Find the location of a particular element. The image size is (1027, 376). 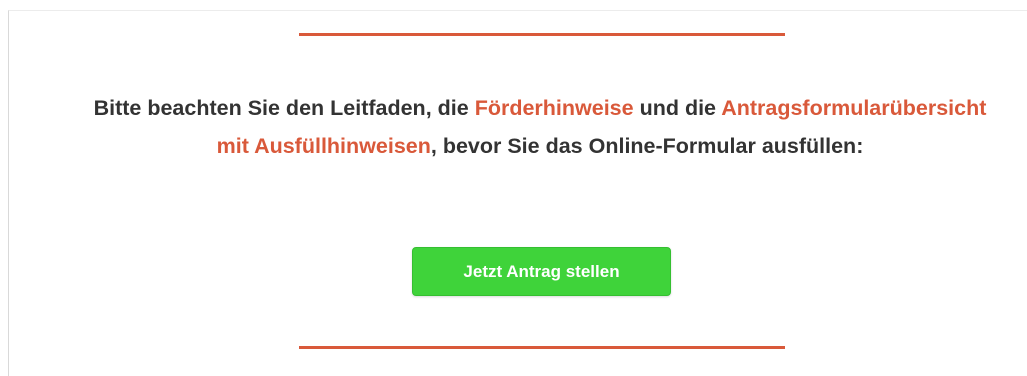

top-divider is located at coordinates (542, 34).